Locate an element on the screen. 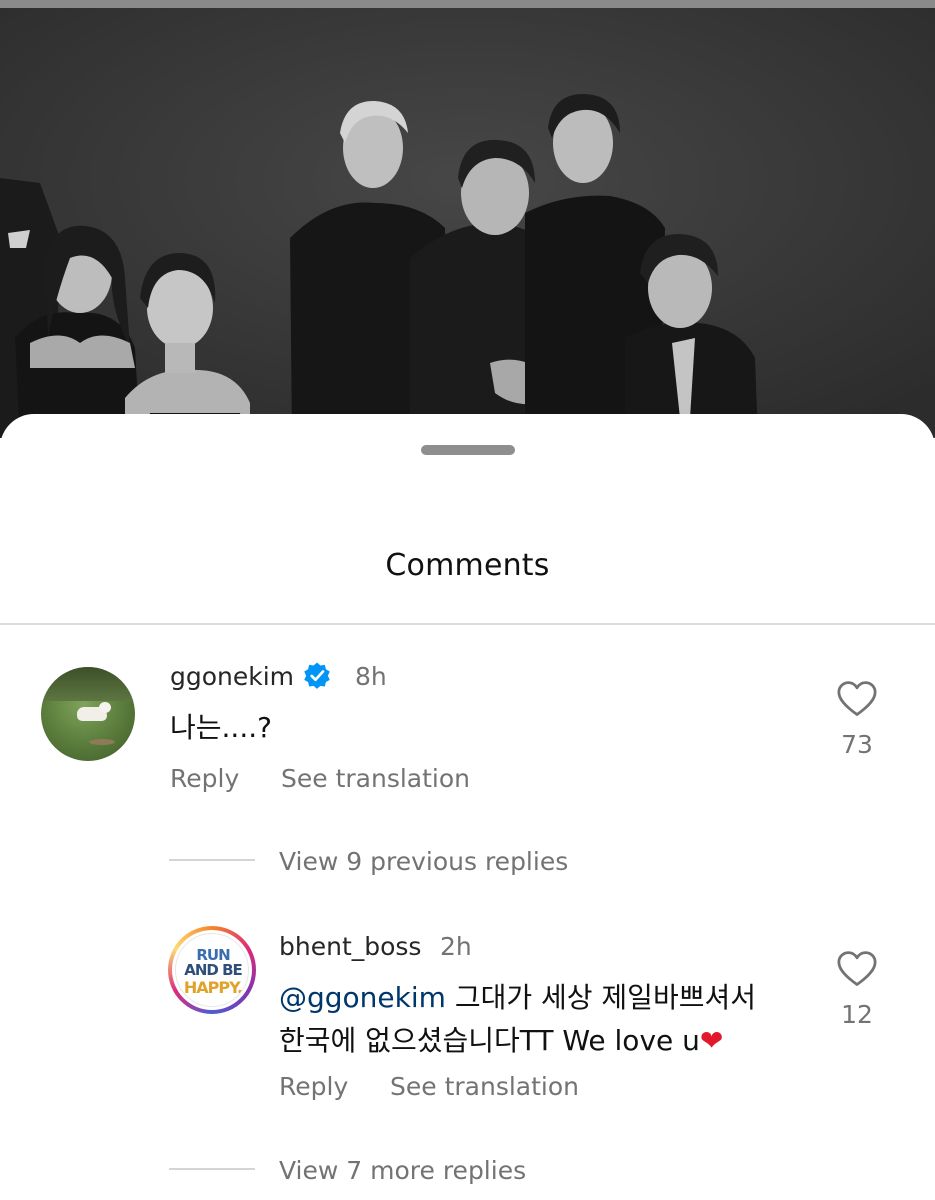  view-previous-replies-button: View 9 previous replies is located at coordinates (423, 861).